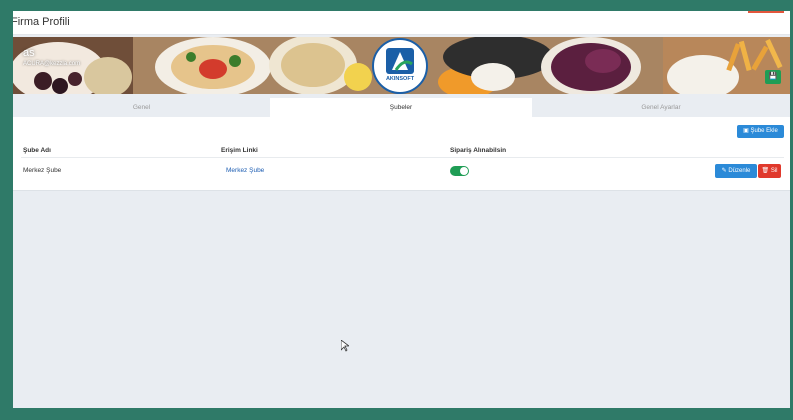 This screenshot has width=793, height=420. What do you see at coordinates (239, 150) in the screenshot?
I see `column-header-access-link: Erişim Linki` at bounding box center [239, 150].